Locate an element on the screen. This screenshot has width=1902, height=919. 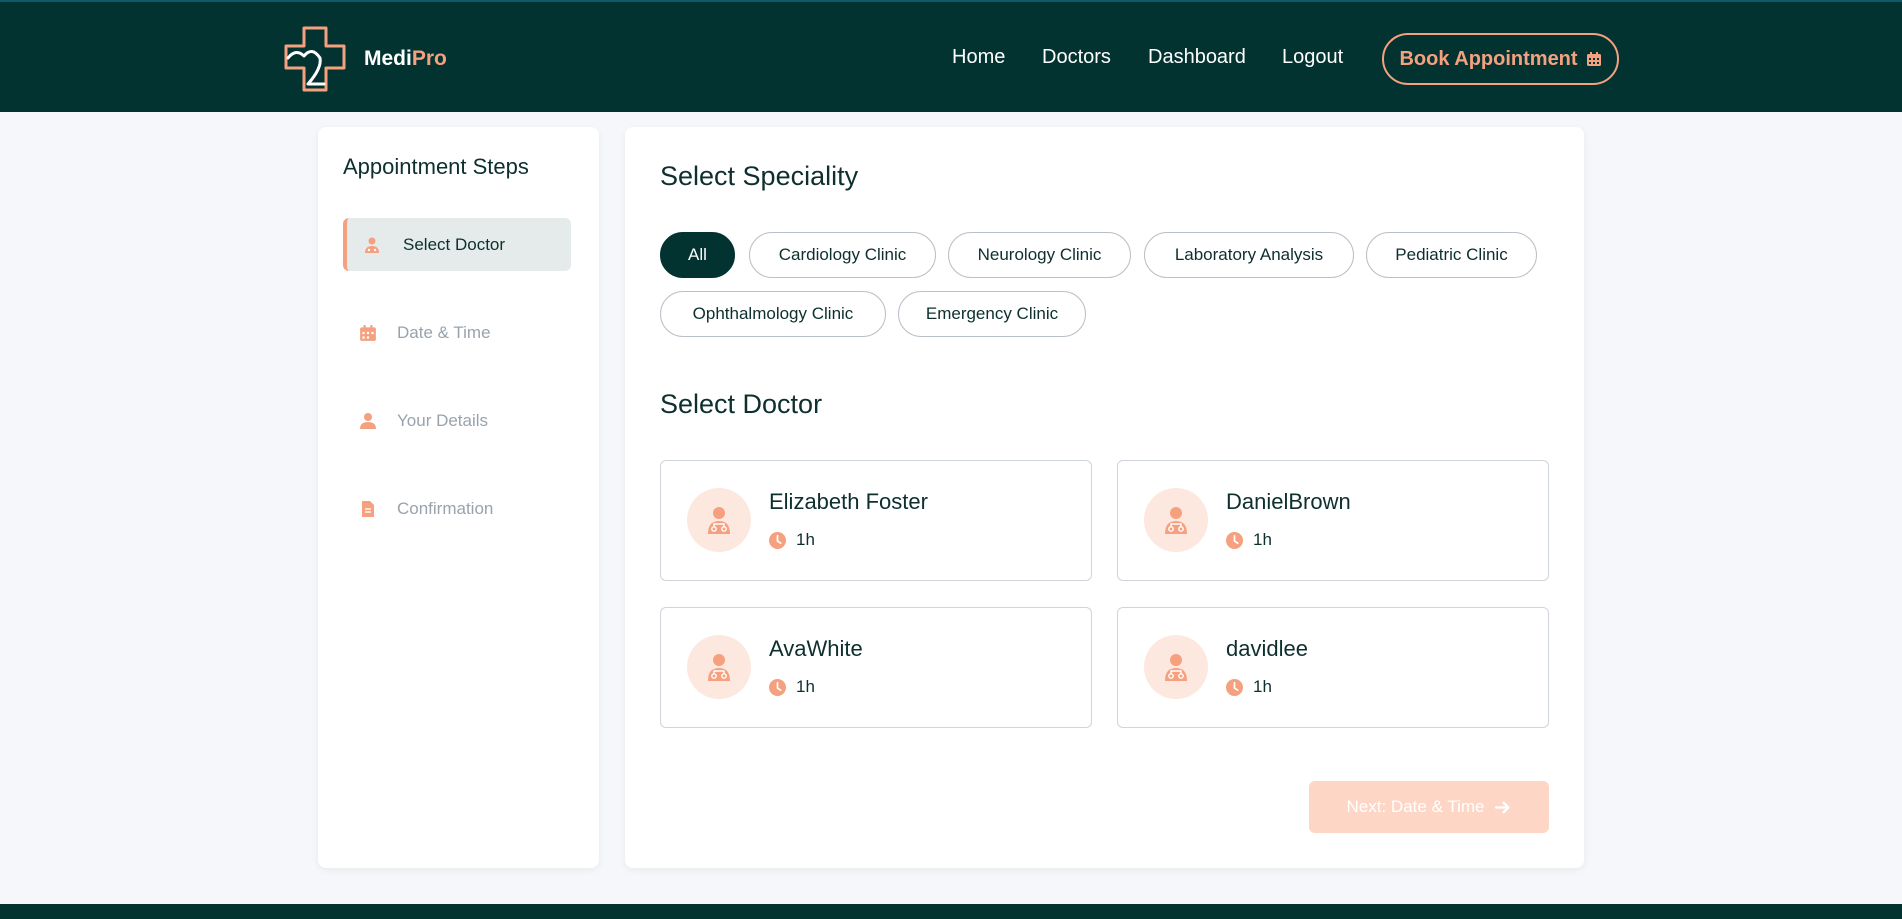
speciality-chip-cardiology: Cardiology Clinic is located at coordinates (842, 255).